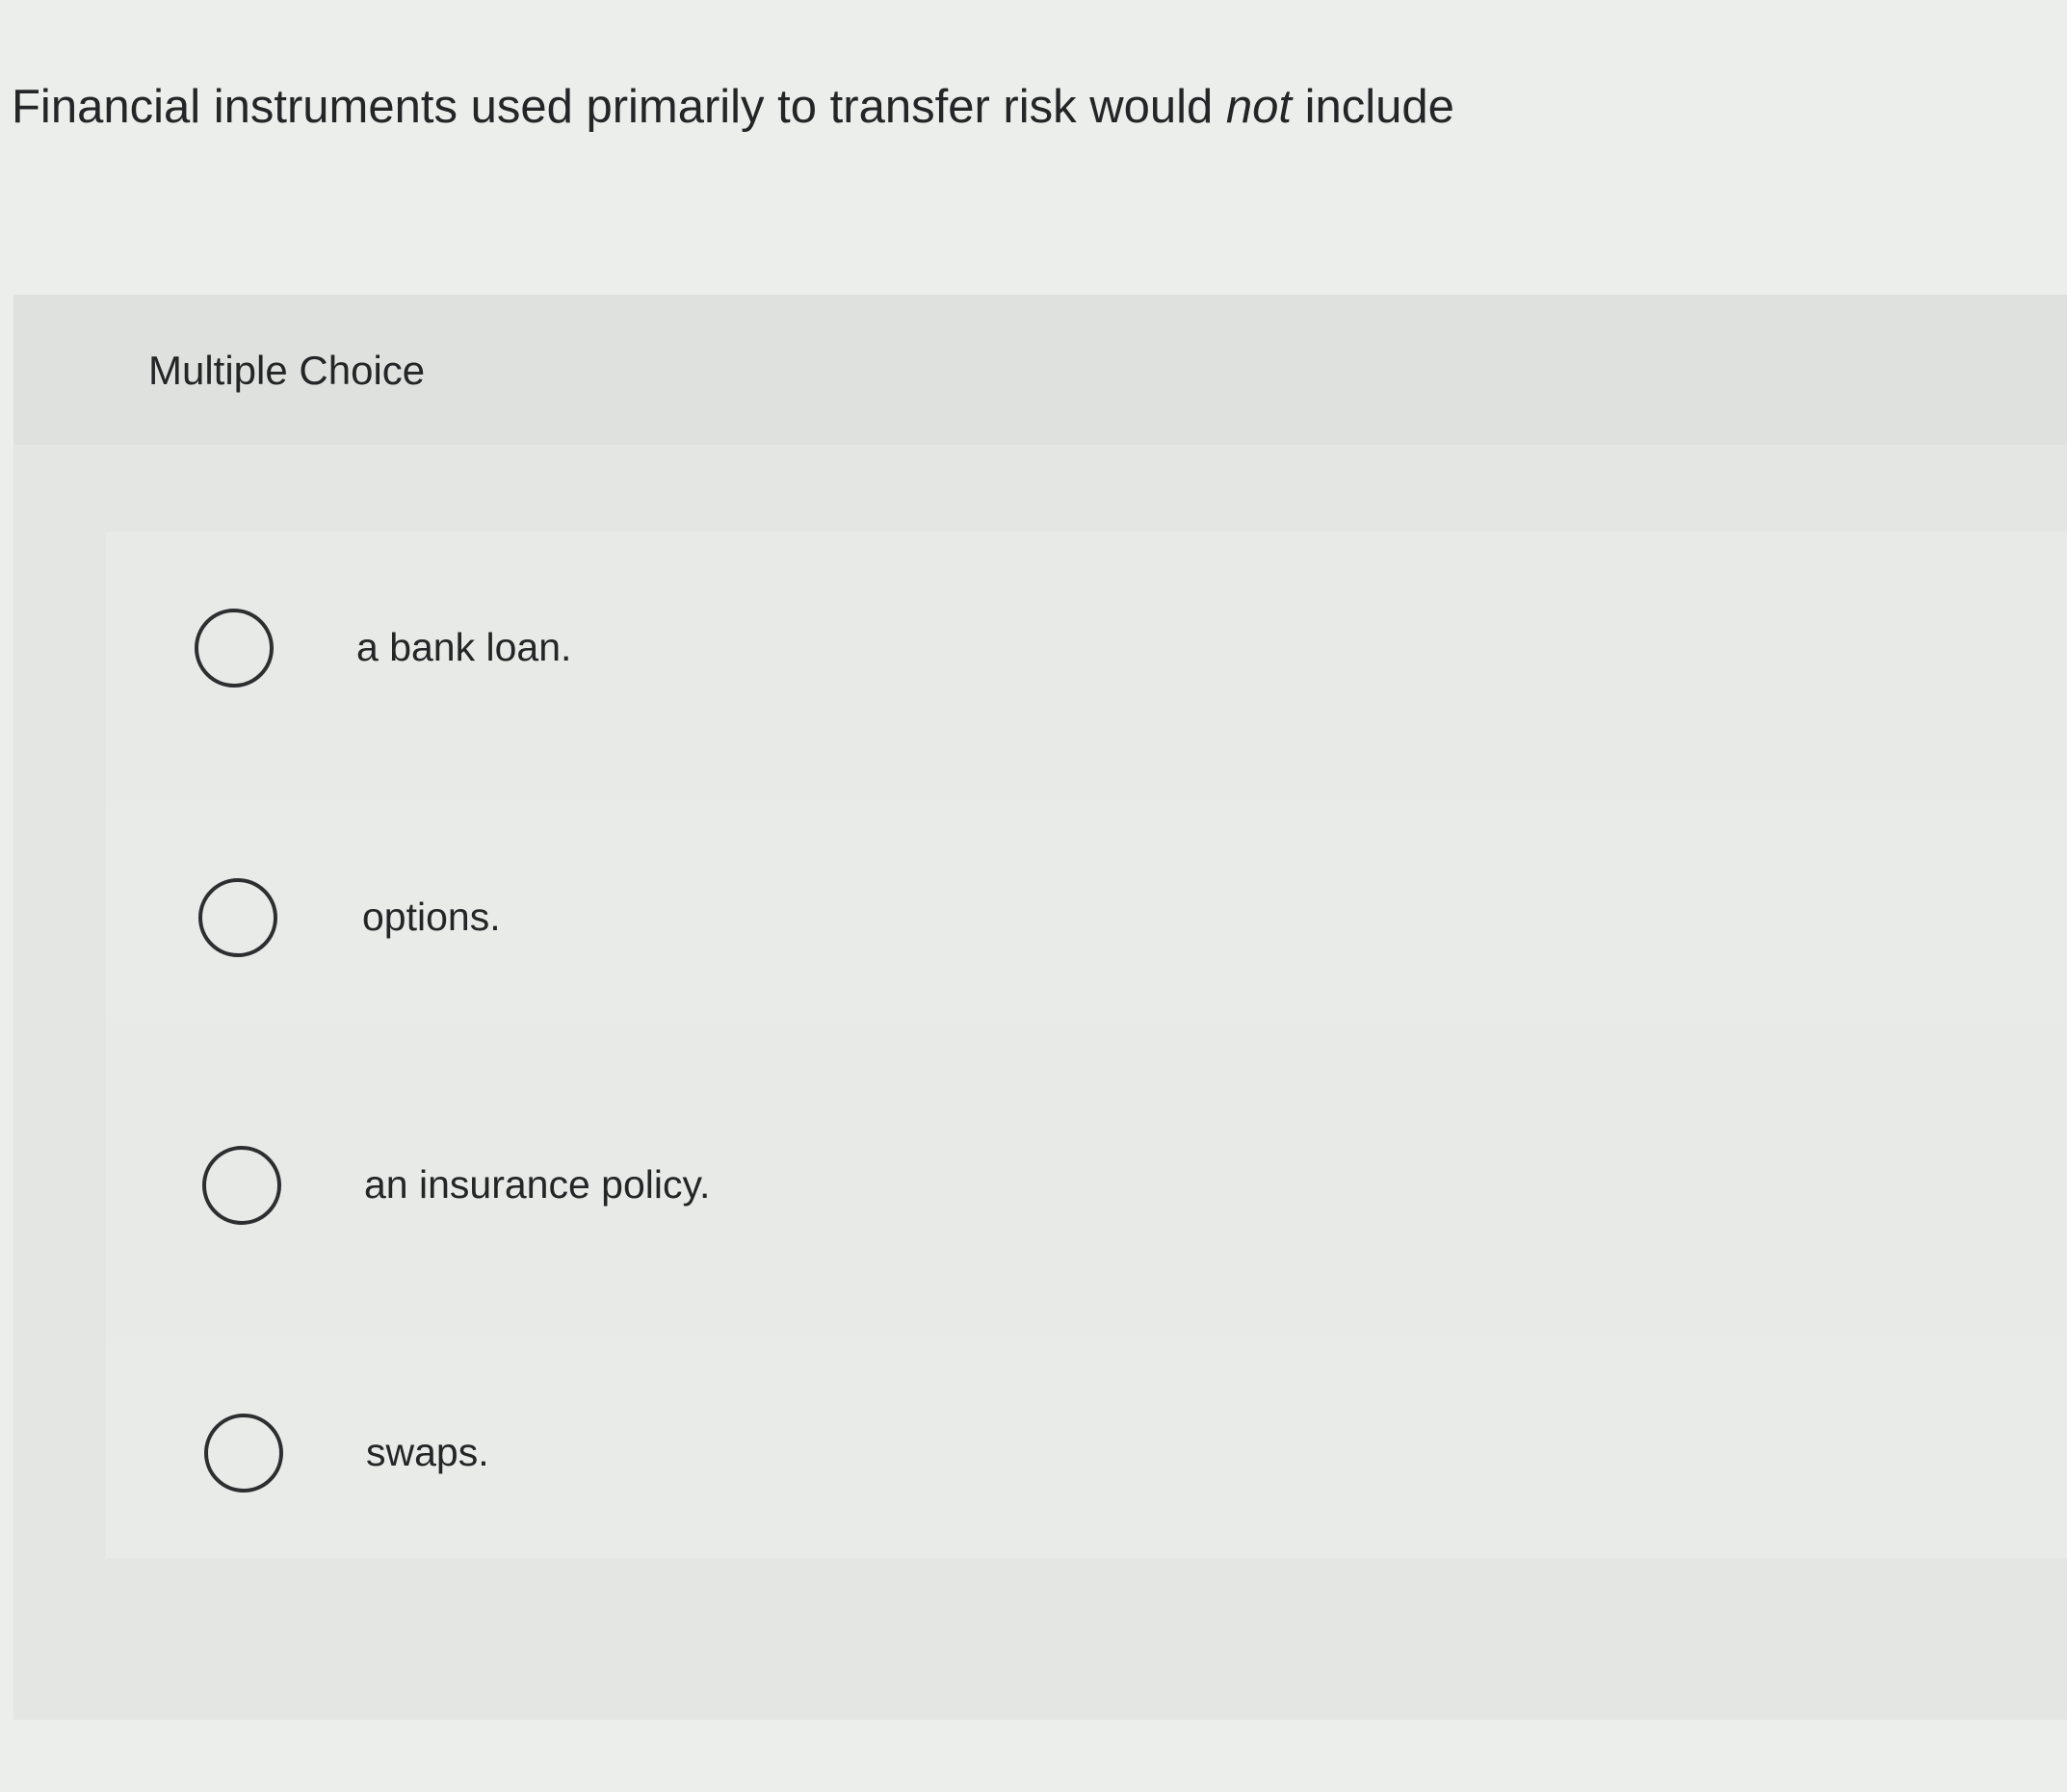 The image size is (2067, 1792). What do you see at coordinates (1086, 1447) in the screenshot?
I see `option-swaps: swaps.` at bounding box center [1086, 1447].